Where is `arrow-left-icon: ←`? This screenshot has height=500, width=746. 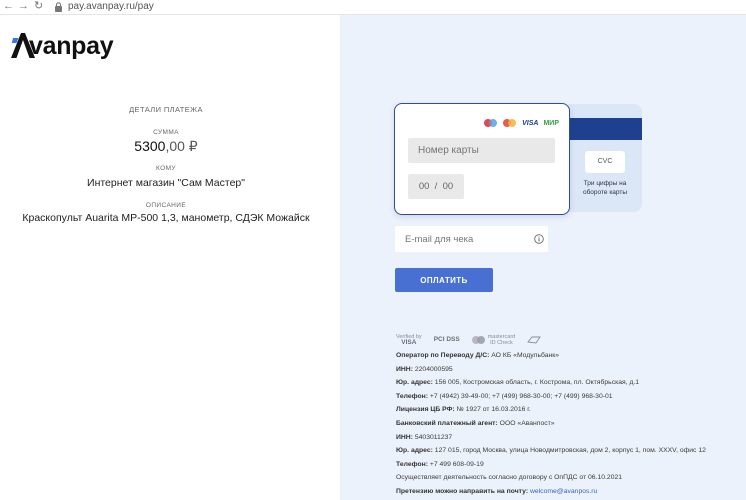
arrow-left-icon: ← is located at coordinates (8, 6).